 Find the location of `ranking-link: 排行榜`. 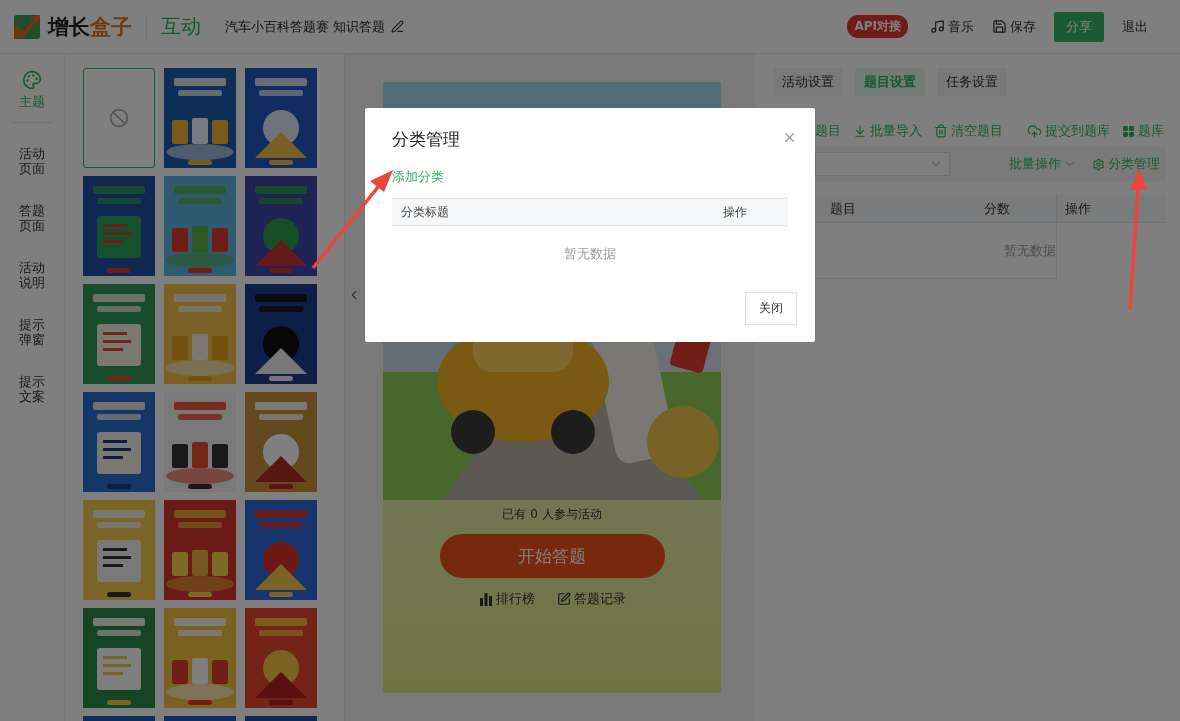

ranking-link: 排行榜 is located at coordinates (506, 599).